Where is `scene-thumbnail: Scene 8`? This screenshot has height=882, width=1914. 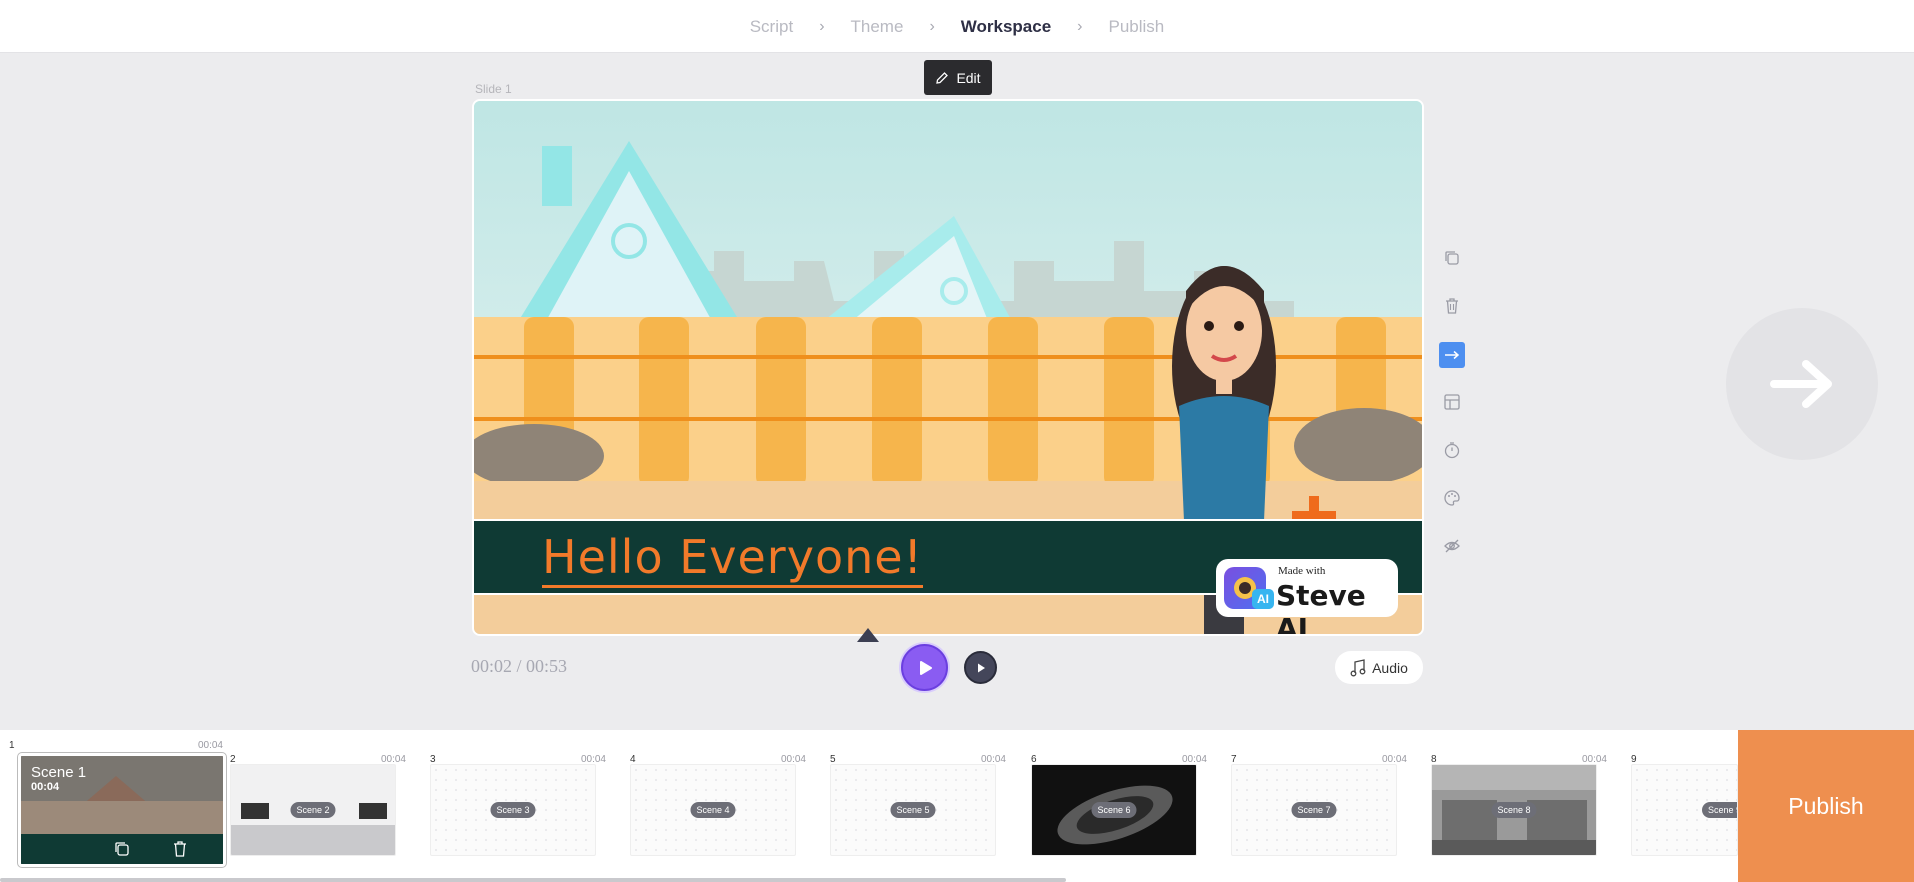 scene-thumbnail: Scene 8 is located at coordinates (1514, 810).